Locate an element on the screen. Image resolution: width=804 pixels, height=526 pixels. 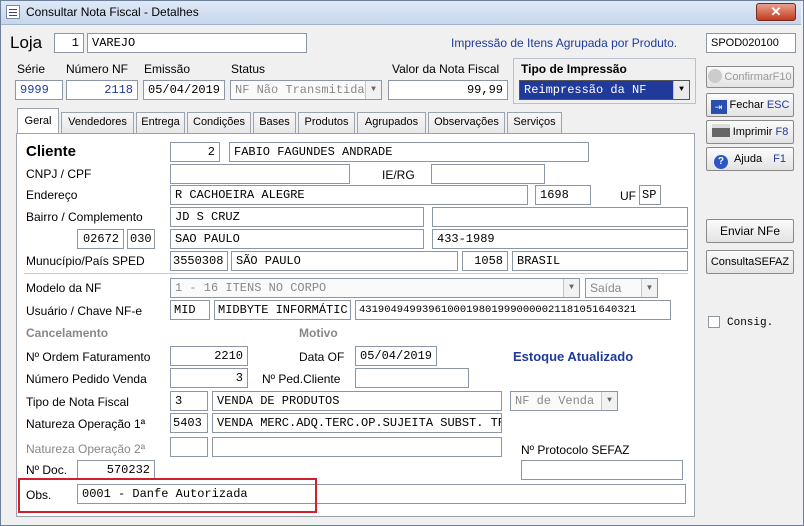
ajuda-button: ? Ajuda F1 is located at coordinates (750, 159).